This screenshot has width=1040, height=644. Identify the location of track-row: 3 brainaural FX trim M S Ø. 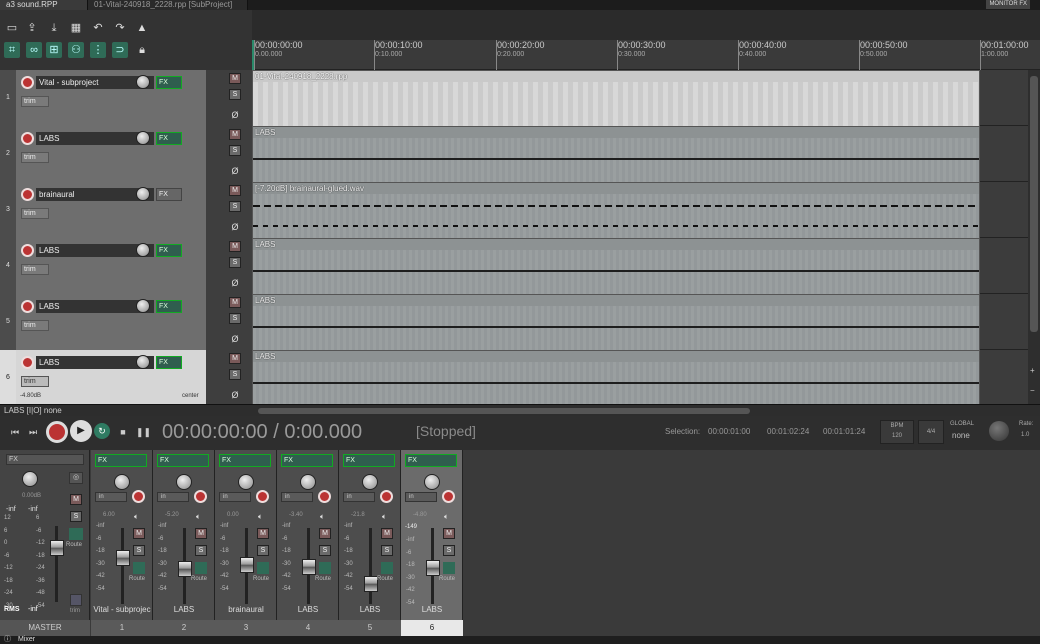
(126, 210).